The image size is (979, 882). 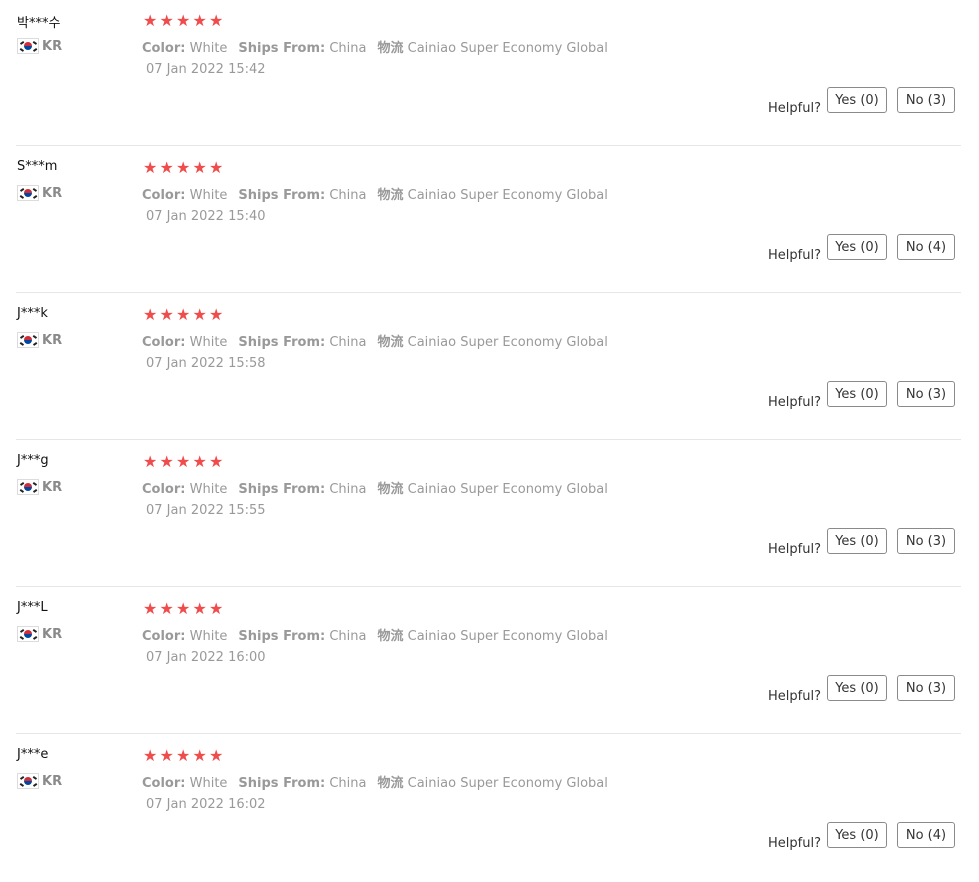 What do you see at coordinates (33, 754) in the screenshot?
I see `reviewer-name: J***e` at bounding box center [33, 754].